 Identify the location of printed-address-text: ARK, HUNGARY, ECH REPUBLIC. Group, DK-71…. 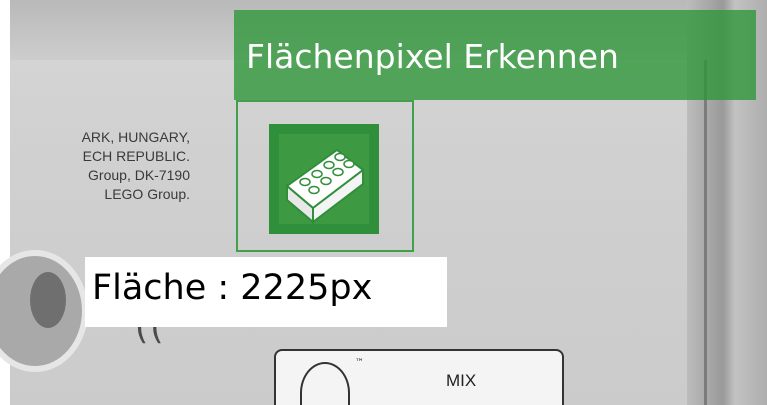
(95, 166).